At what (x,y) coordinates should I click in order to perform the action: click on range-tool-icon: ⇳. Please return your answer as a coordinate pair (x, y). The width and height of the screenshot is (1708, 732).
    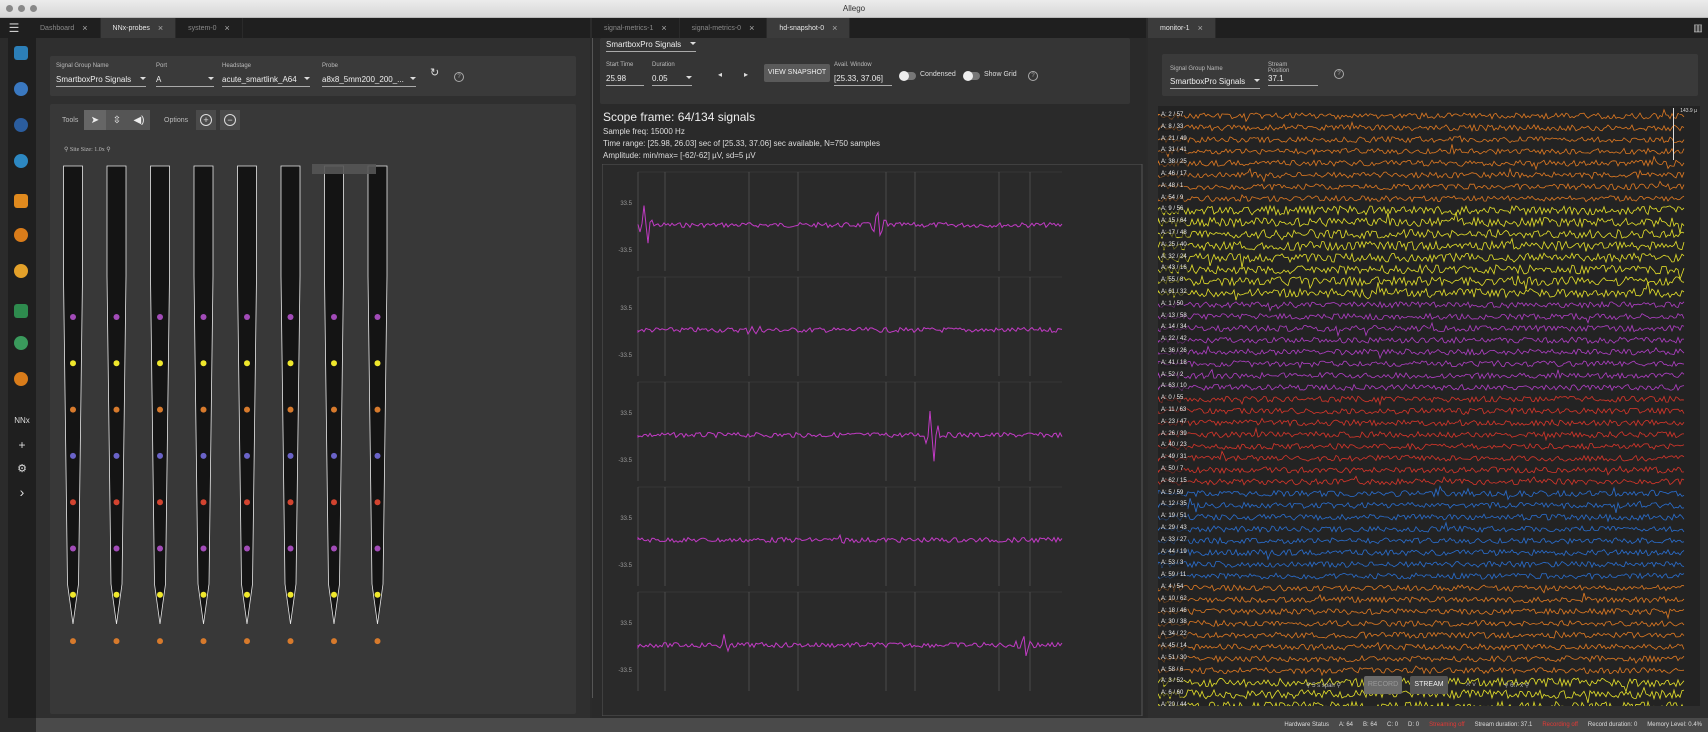
    Looking at the image, I should click on (117, 120).